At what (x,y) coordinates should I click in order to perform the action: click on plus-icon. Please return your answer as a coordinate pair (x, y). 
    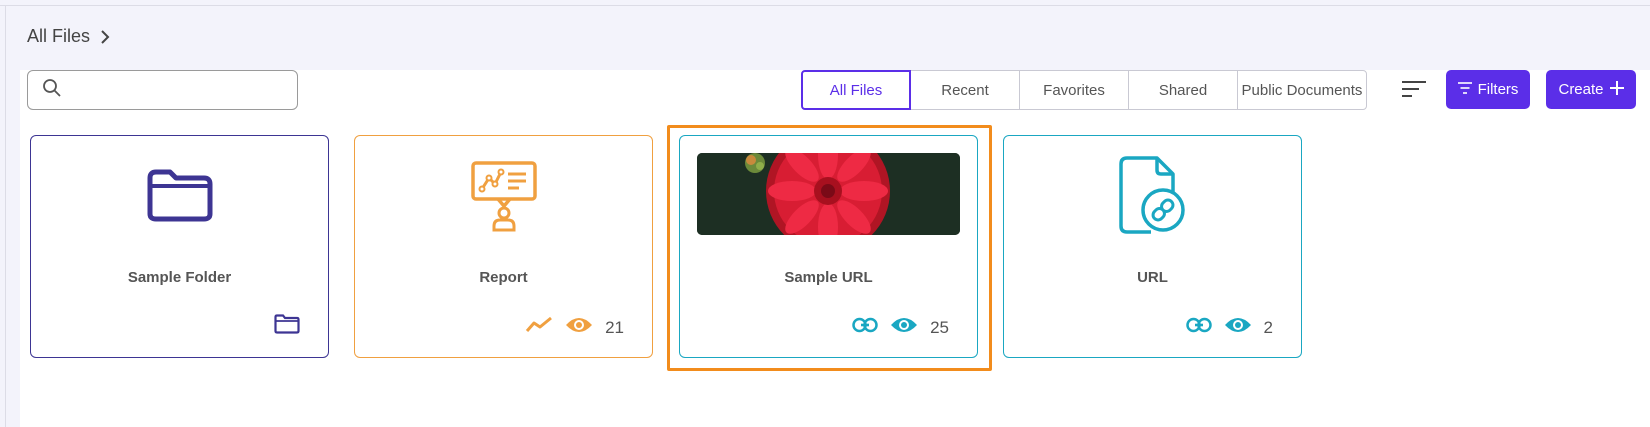
    Looking at the image, I should click on (1616, 89).